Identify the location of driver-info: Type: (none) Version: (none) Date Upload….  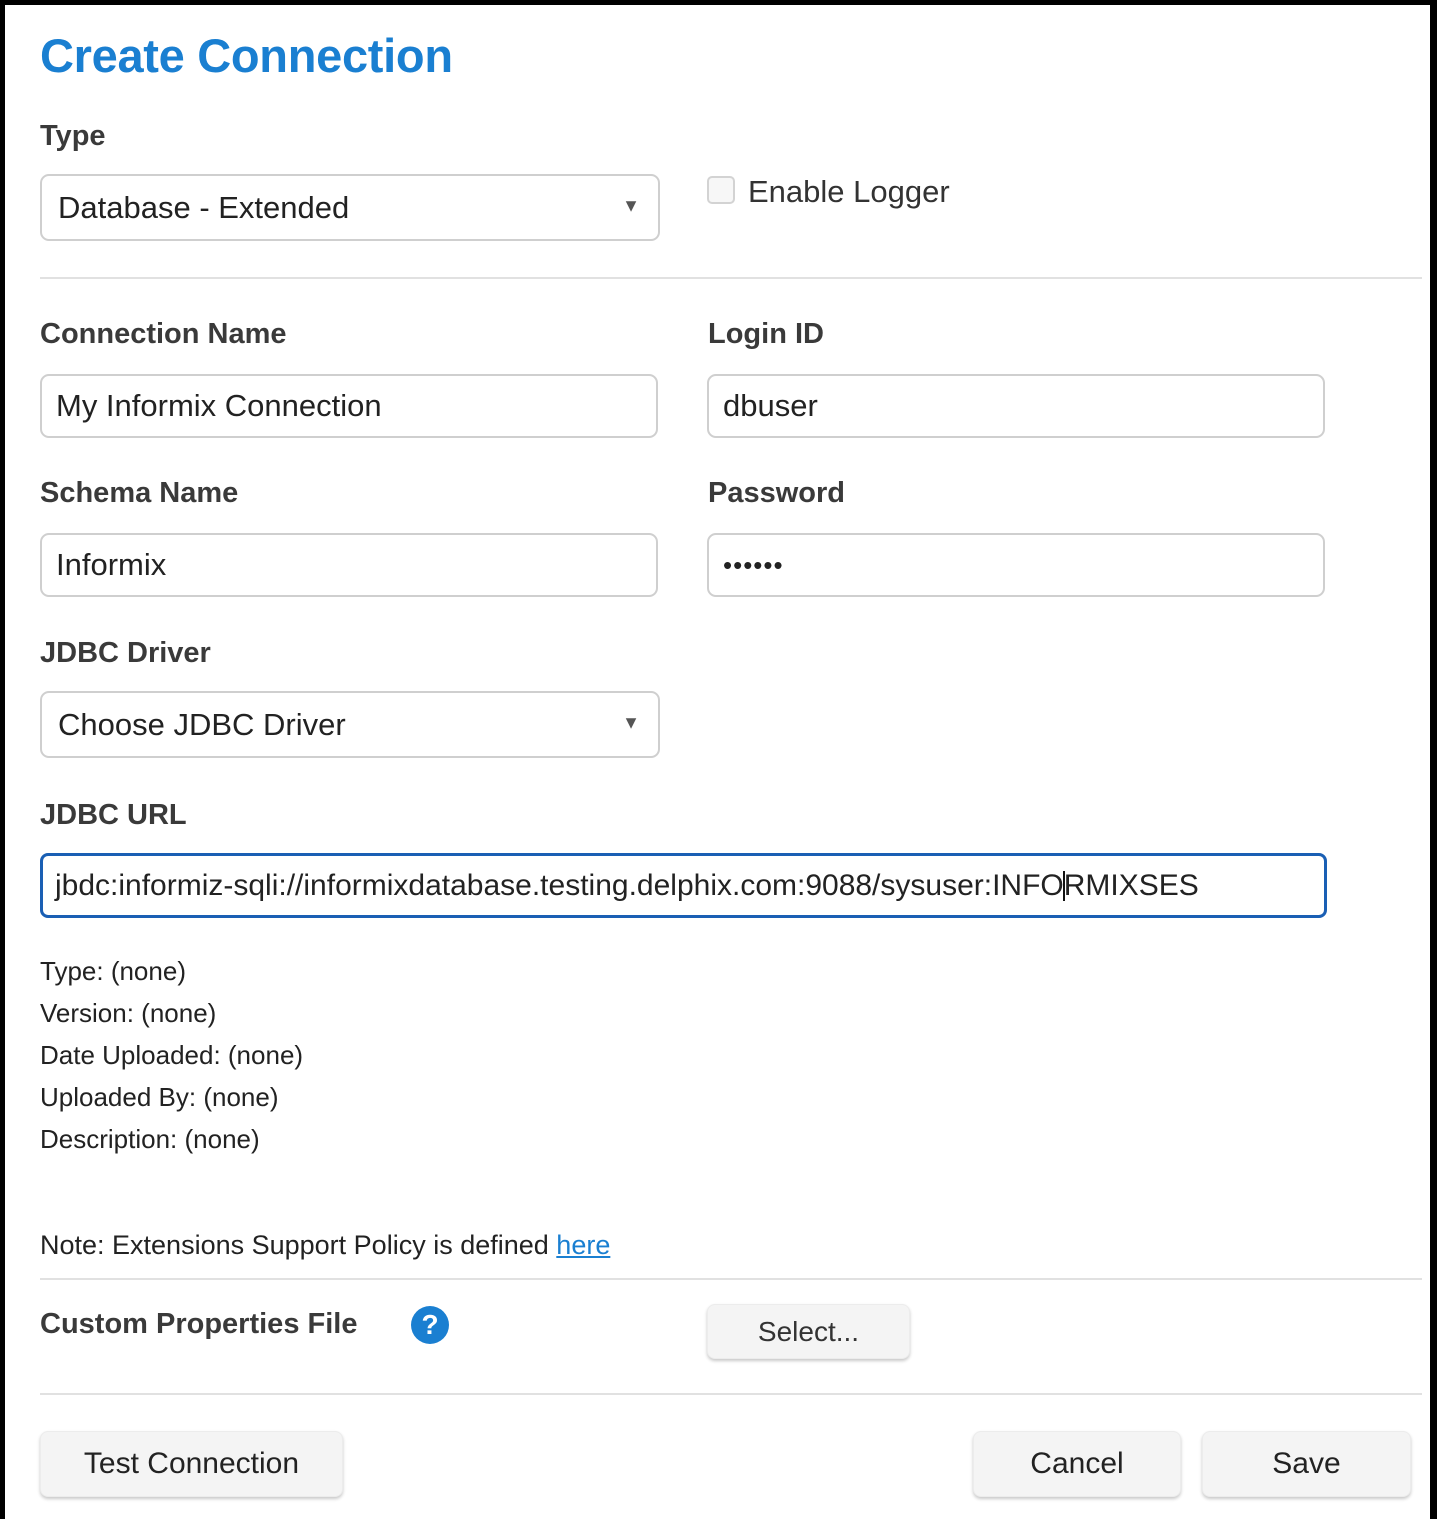
(171, 1055).